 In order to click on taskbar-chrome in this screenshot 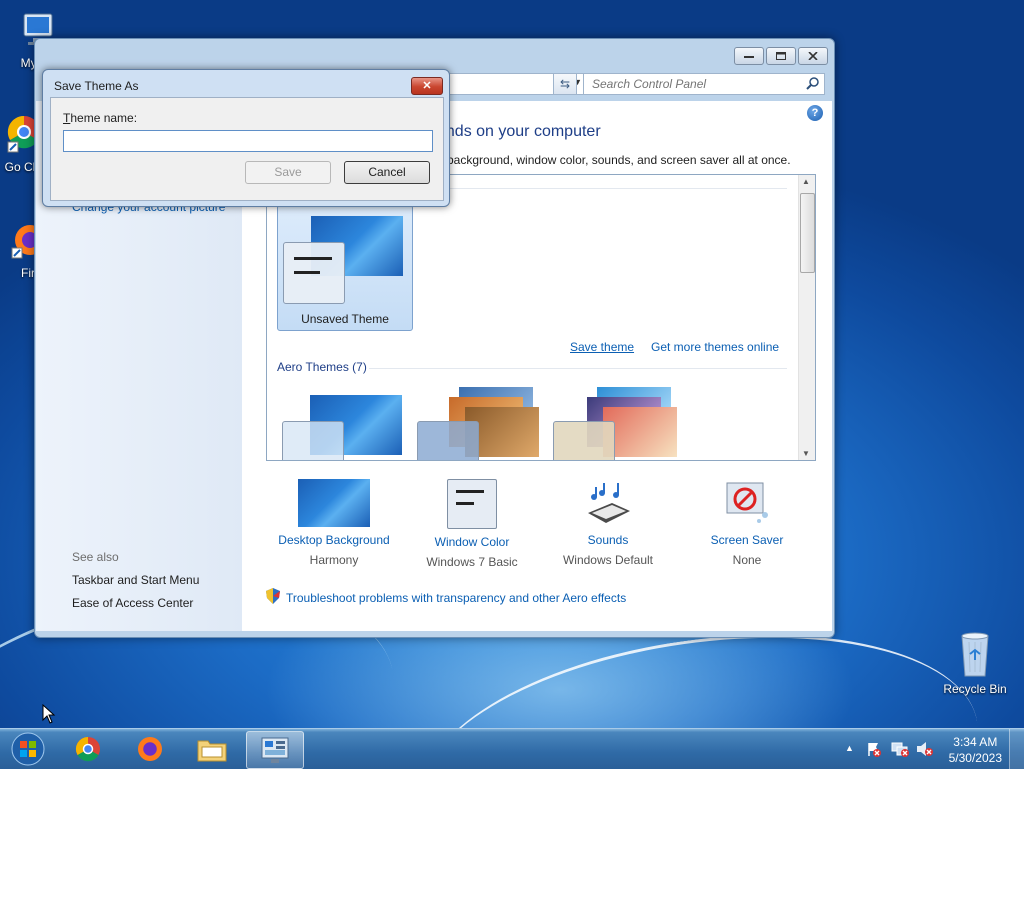, I will do `click(88, 749)`.